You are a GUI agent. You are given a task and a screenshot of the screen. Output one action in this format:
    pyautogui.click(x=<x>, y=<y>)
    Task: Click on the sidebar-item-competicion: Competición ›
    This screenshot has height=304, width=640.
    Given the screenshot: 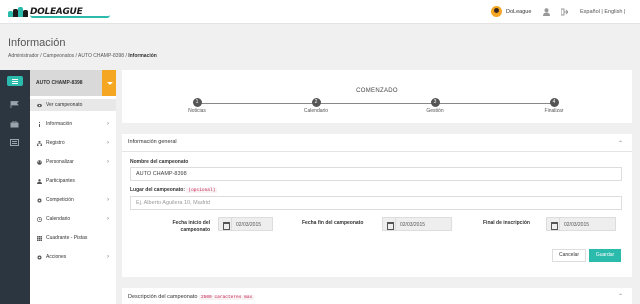 What is the action you would take?
    pyautogui.click(x=73, y=200)
    